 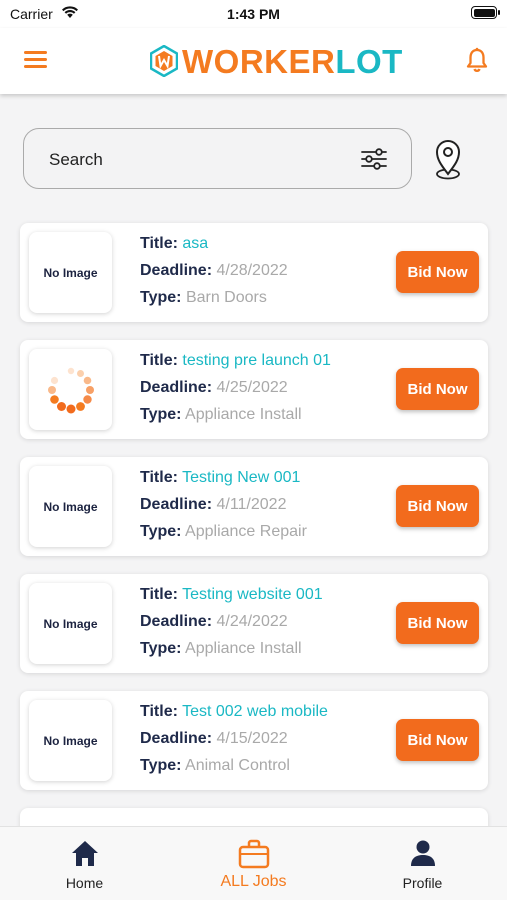 I want to click on job-deadline: 4/28/2022, so click(x=252, y=270).